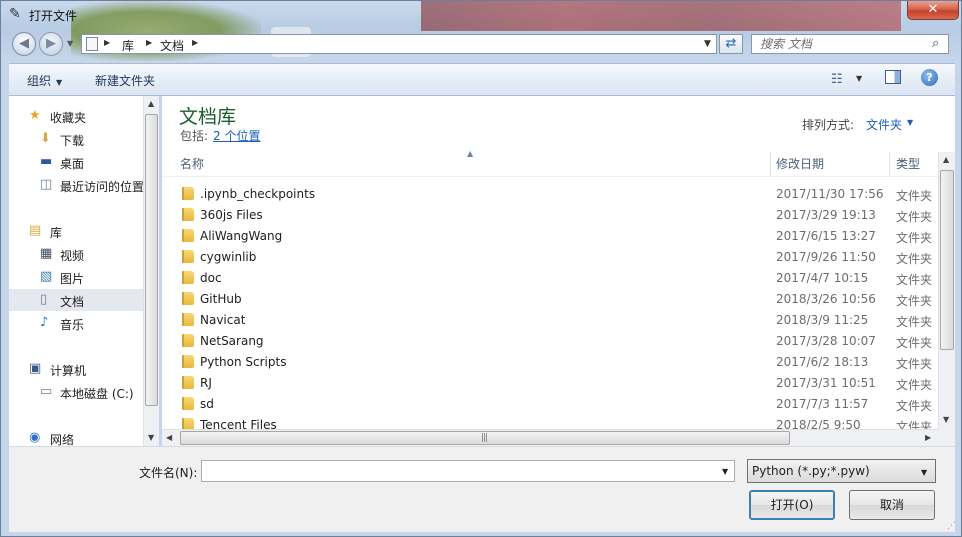  Describe the element at coordinates (128, 45) in the screenshot. I see `breadcrumb-libraries: 库` at that location.